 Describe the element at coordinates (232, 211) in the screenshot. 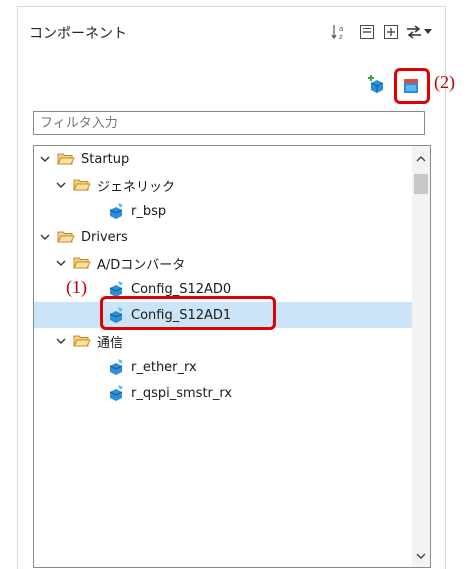

I see `tree-item-r-bsp: r_bsp` at that location.